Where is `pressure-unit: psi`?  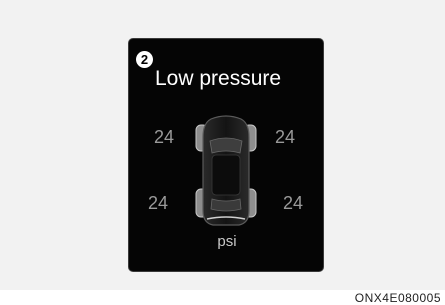 pressure-unit: psi is located at coordinates (227, 241).